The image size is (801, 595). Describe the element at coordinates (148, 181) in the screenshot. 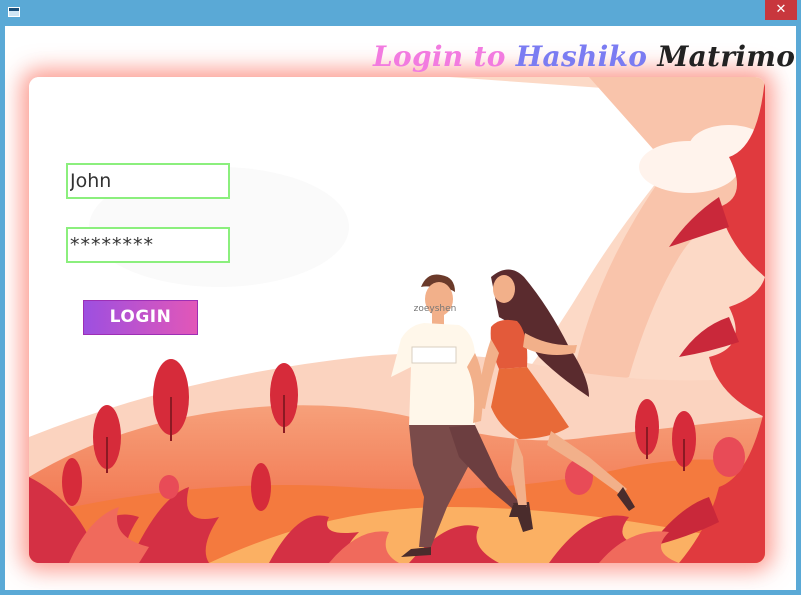

I see `username-input` at that location.